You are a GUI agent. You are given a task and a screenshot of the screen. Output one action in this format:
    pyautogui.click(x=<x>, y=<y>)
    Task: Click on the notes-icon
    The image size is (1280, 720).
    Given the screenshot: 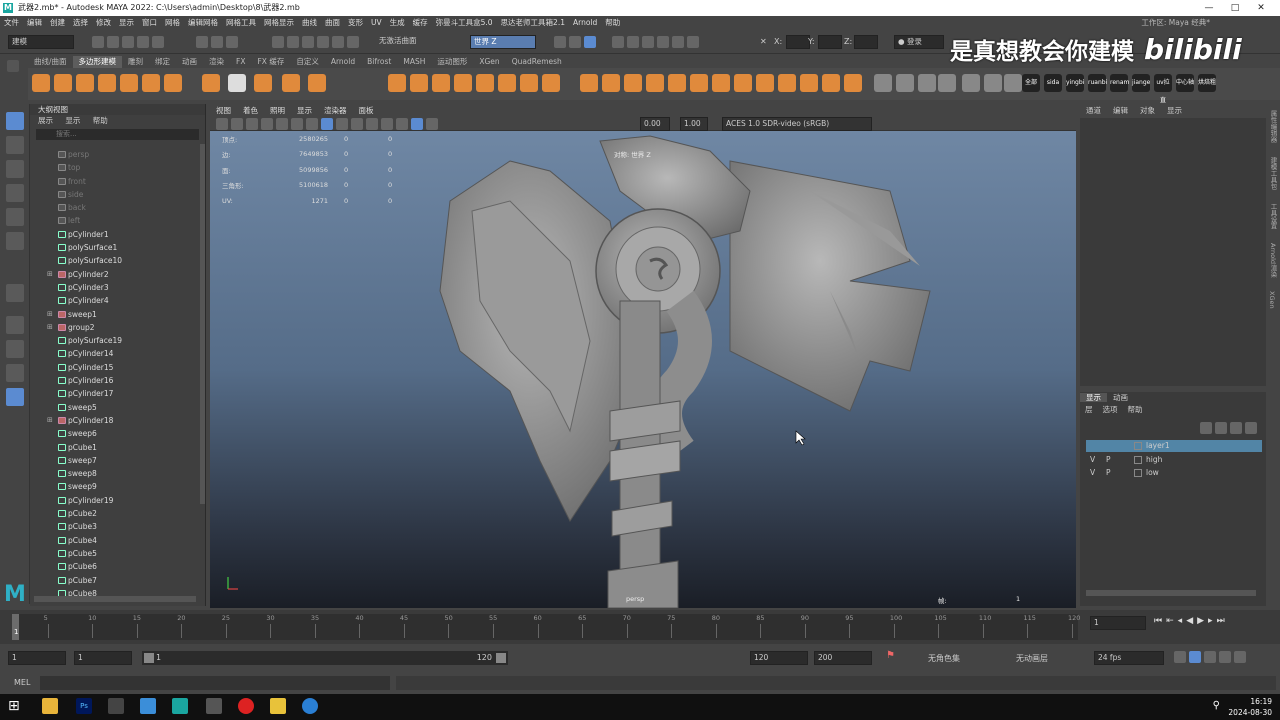 What is the action you would take?
    pyautogui.click(x=278, y=706)
    